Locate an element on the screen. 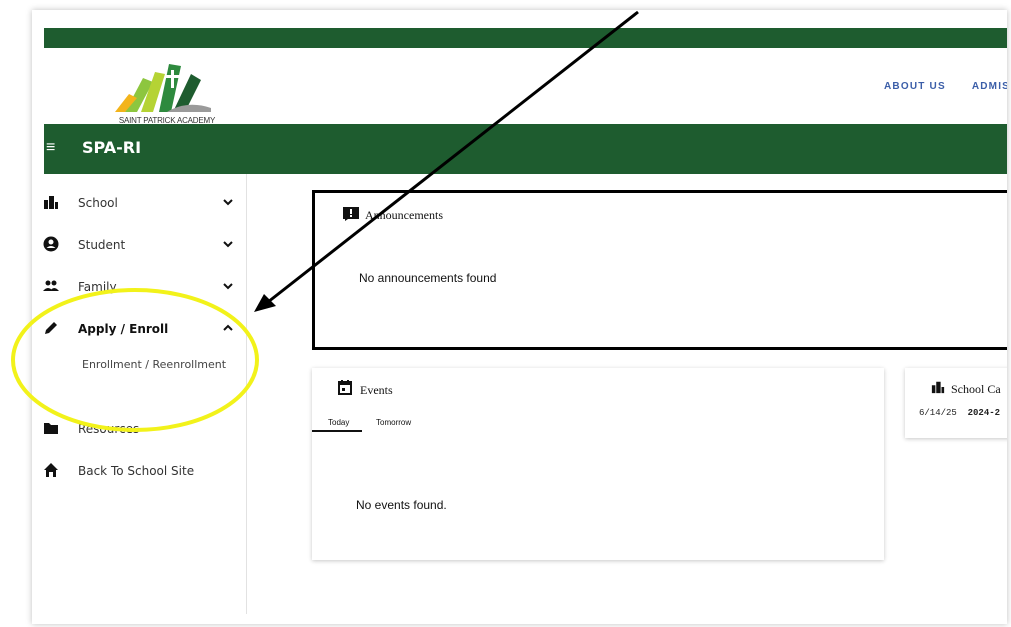  app-bar: ≡ SPA-RI is located at coordinates (525, 149).